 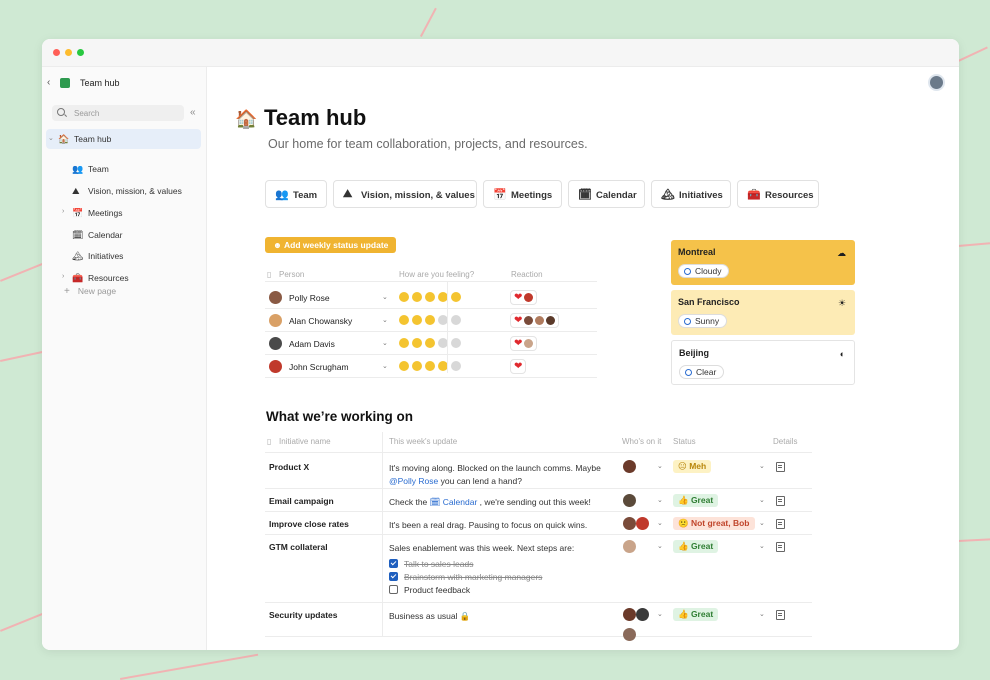 What do you see at coordinates (301, 501) in the screenshot?
I see `initiative-name: Email campaign` at bounding box center [301, 501].